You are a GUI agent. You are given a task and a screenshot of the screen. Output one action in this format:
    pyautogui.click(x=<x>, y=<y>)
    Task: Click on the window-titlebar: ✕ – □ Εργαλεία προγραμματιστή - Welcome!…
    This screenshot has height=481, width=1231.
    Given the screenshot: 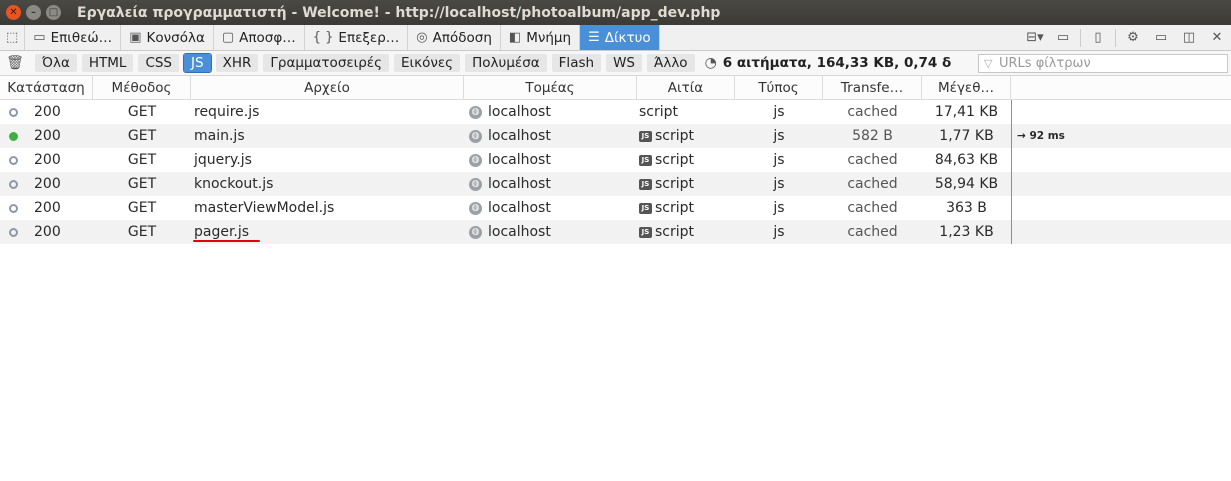 What is the action you would take?
    pyautogui.click(x=615, y=12)
    